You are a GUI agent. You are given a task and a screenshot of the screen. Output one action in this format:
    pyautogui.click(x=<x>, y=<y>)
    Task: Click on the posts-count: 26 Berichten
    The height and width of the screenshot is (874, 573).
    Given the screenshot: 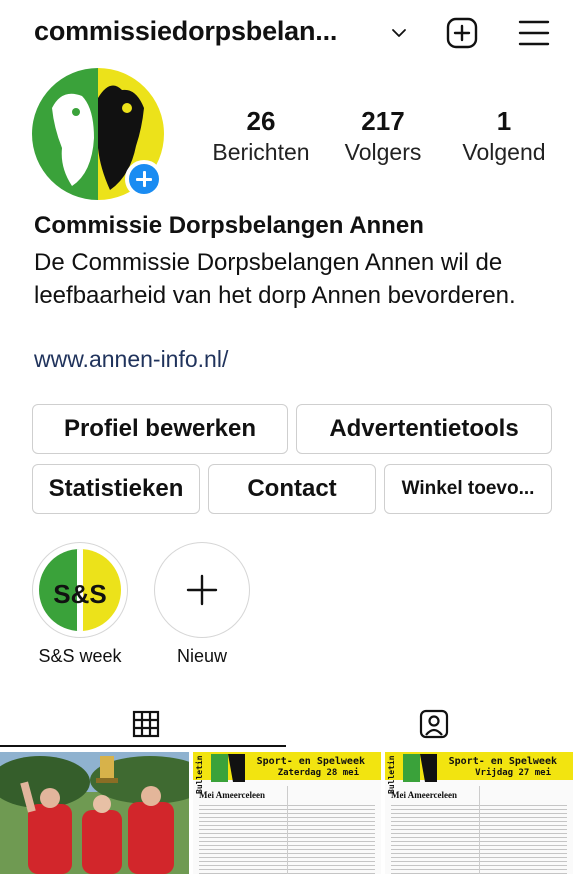 What is the action you would take?
    pyautogui.click(x=261, y=136)
    